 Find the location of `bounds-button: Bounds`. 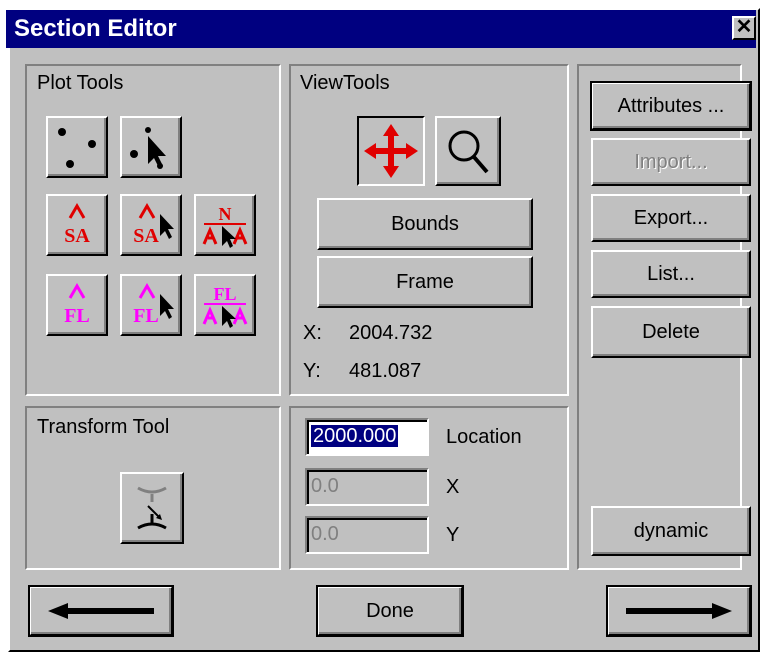

bounds-button: Bounds is located at coordinates (425, 224).